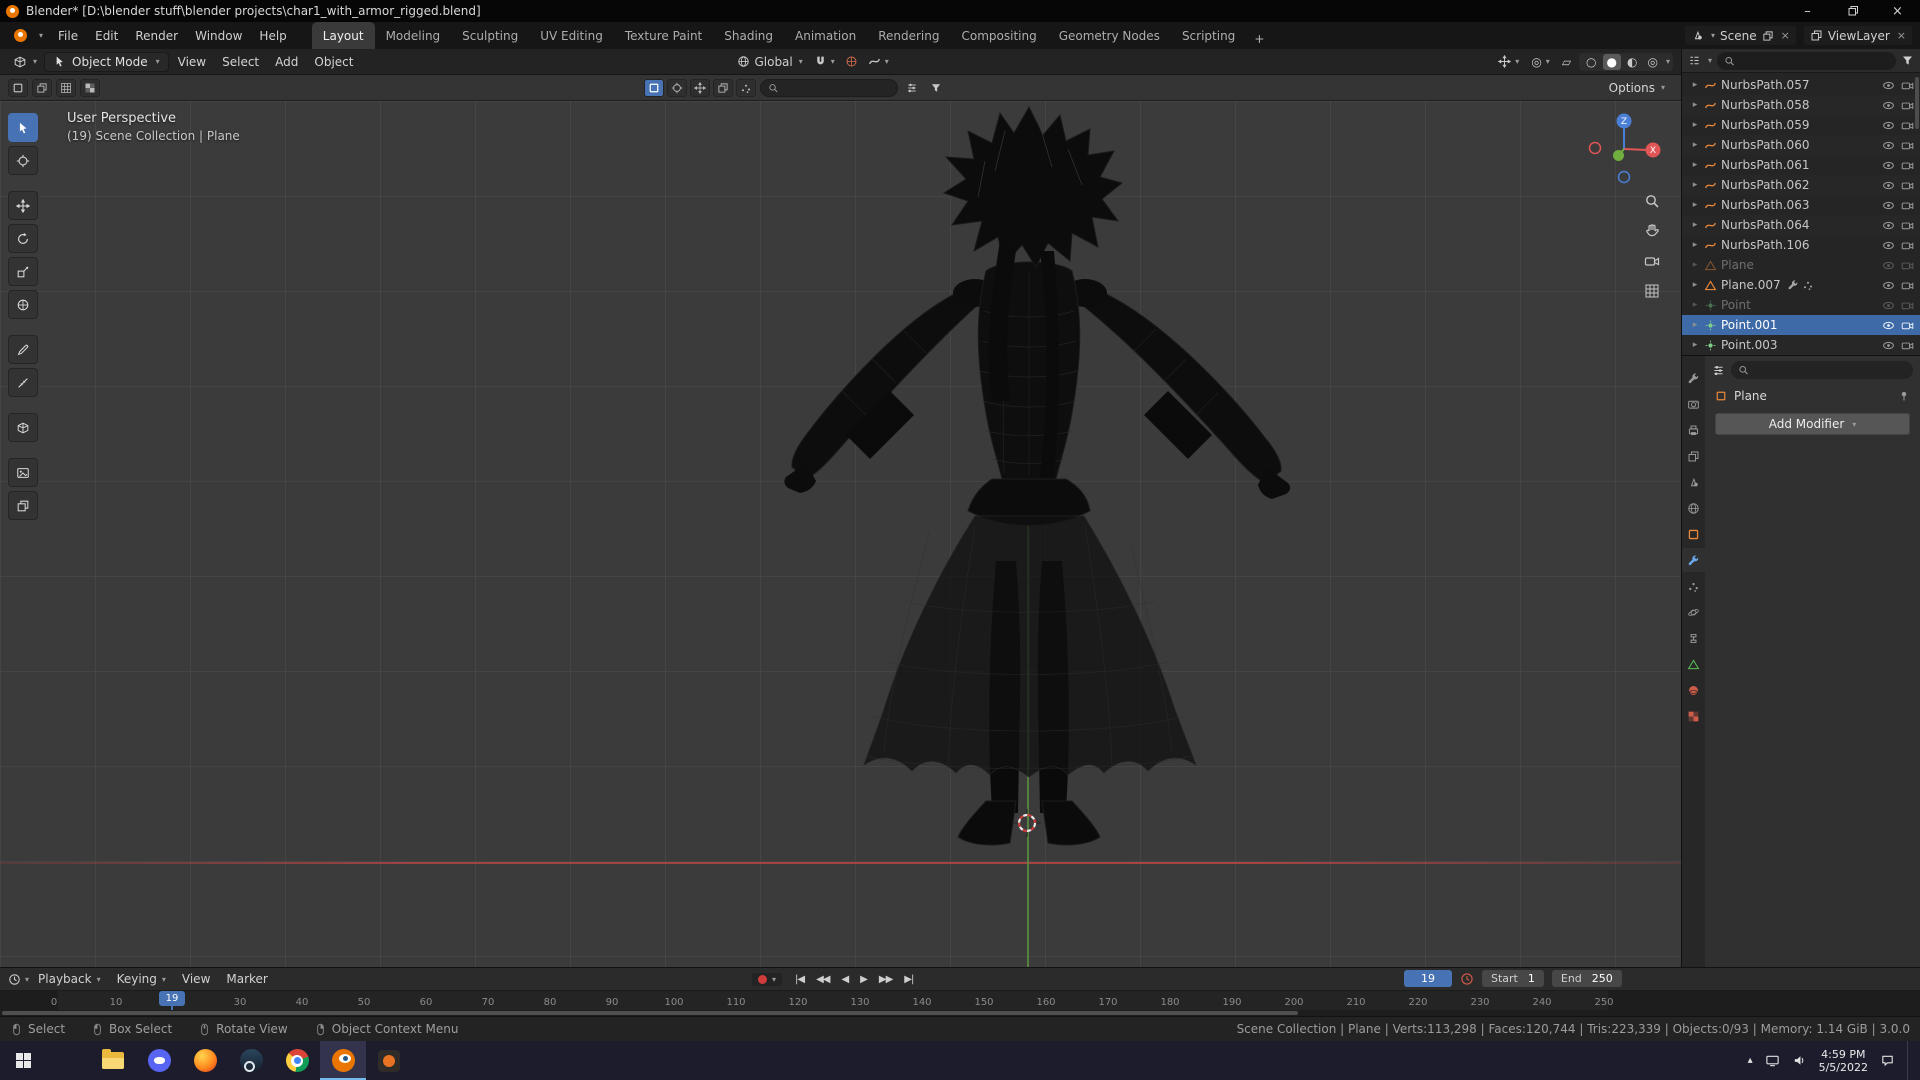  Describe the element at coordinates (172, 1001) in the screenshot. I see `playhead: 19` at that location.